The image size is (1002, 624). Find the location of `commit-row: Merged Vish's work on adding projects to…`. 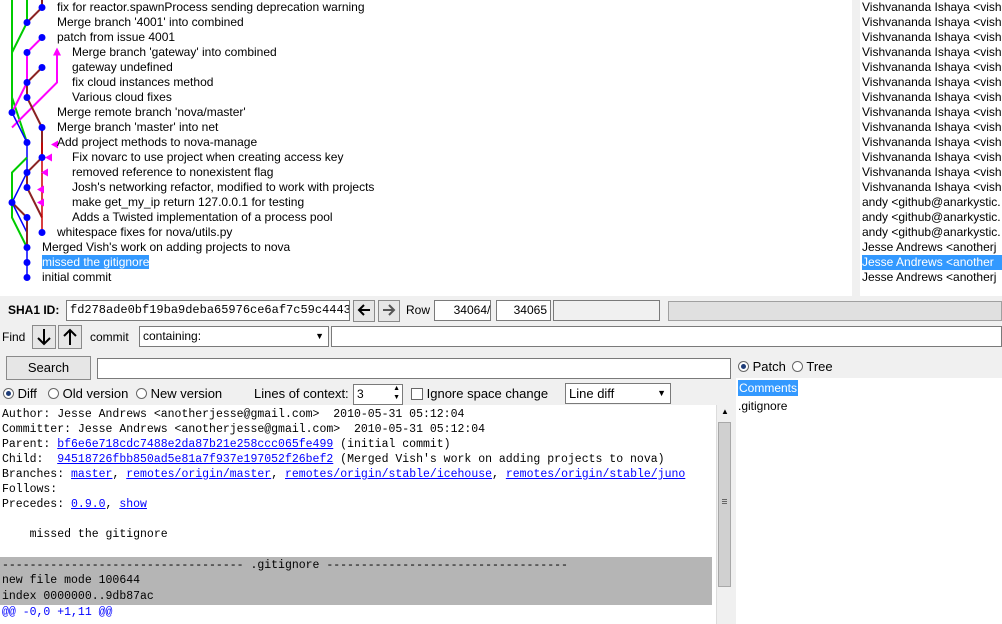

commit-row: Merged Vish's work on adding projects to… is located at coordinates (166, 247).